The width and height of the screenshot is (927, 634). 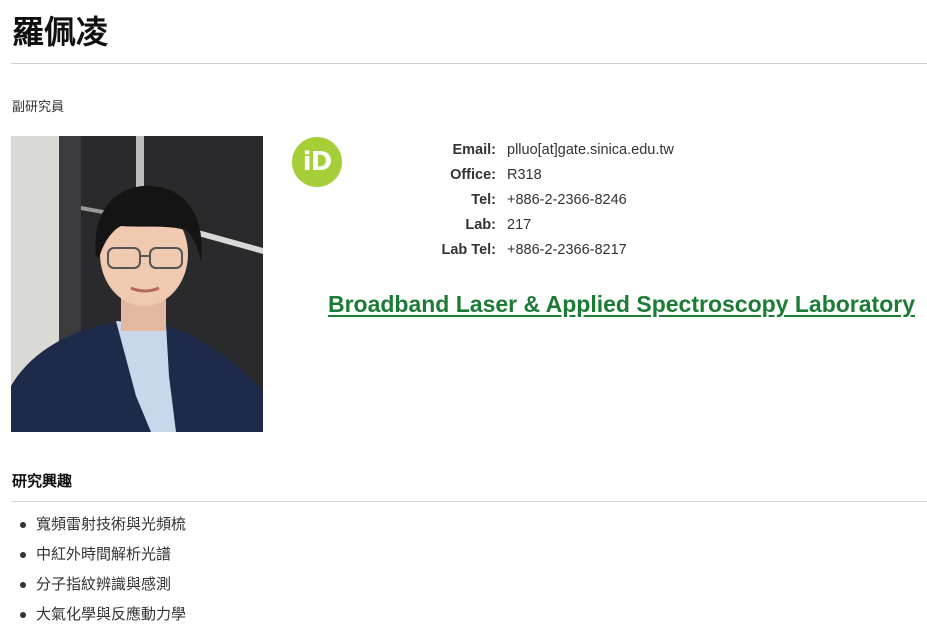 I want to click on contact-row-tel: Tel: +886-2-2366-8246, so click(x=547, y=201).